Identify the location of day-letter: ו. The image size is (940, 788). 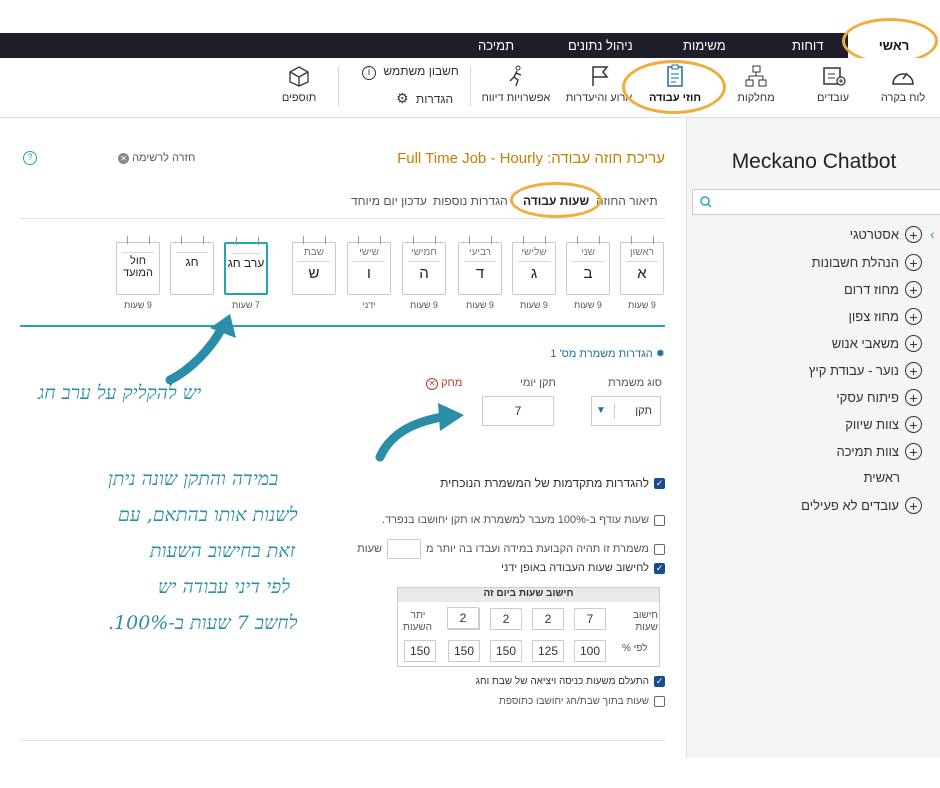
(369, 273).